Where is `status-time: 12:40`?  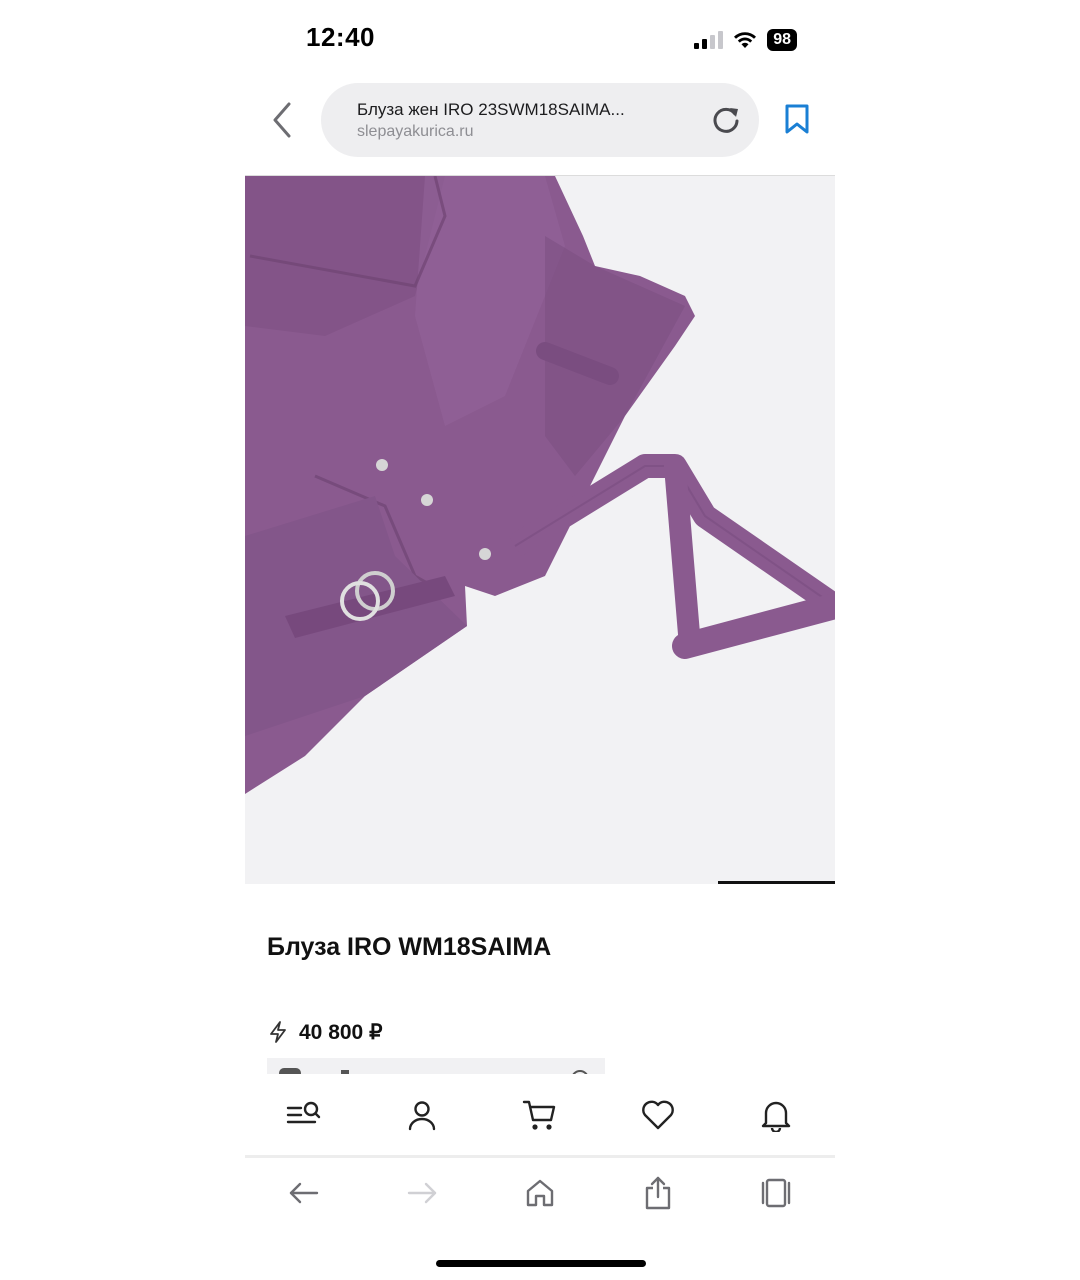
status-time: 12:40 is located at coordinates (340, 37).